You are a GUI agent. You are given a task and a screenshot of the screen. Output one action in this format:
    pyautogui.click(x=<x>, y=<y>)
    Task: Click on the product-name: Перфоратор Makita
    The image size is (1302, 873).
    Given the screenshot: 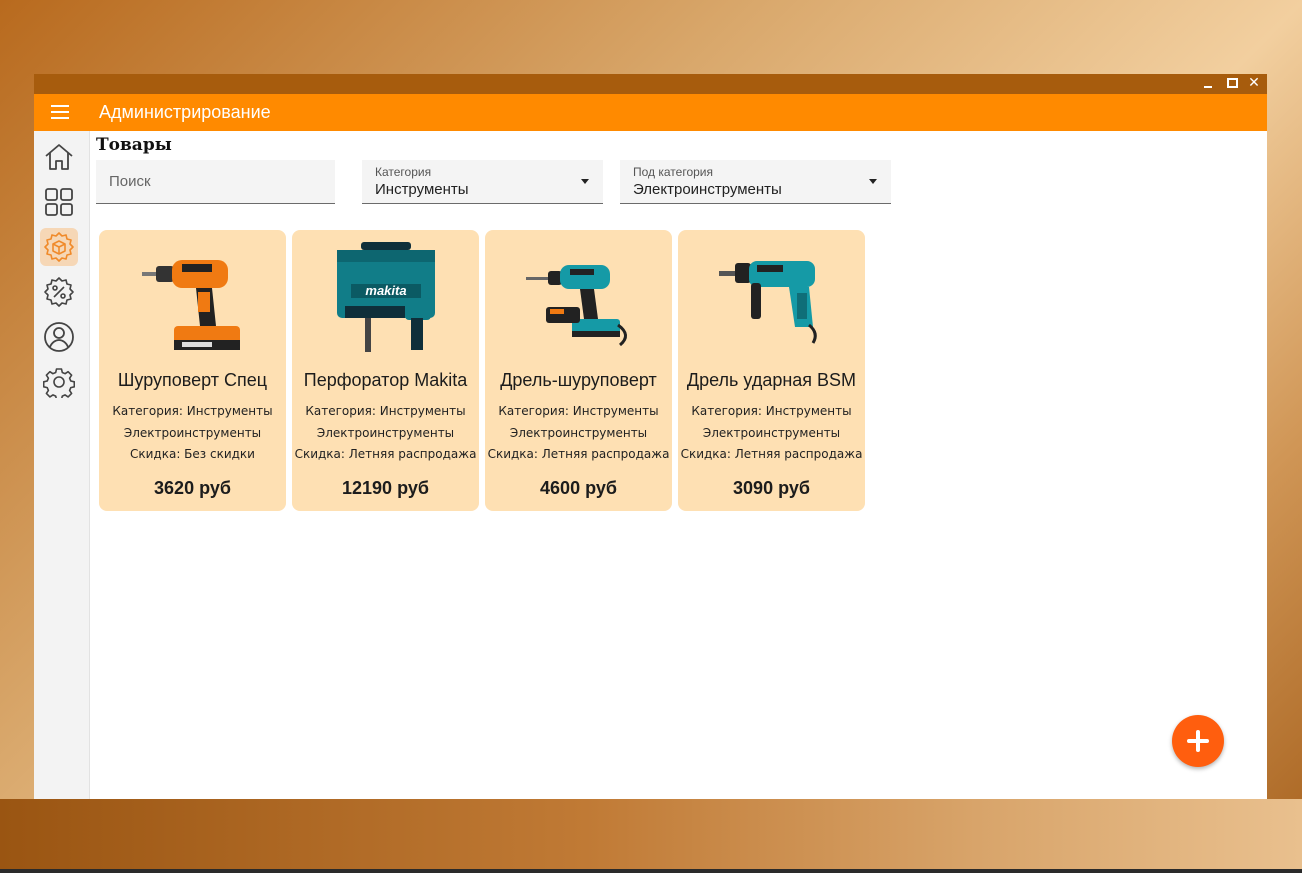 What is the action you would take?
    pyautogui.click(x=385, y=380)
    